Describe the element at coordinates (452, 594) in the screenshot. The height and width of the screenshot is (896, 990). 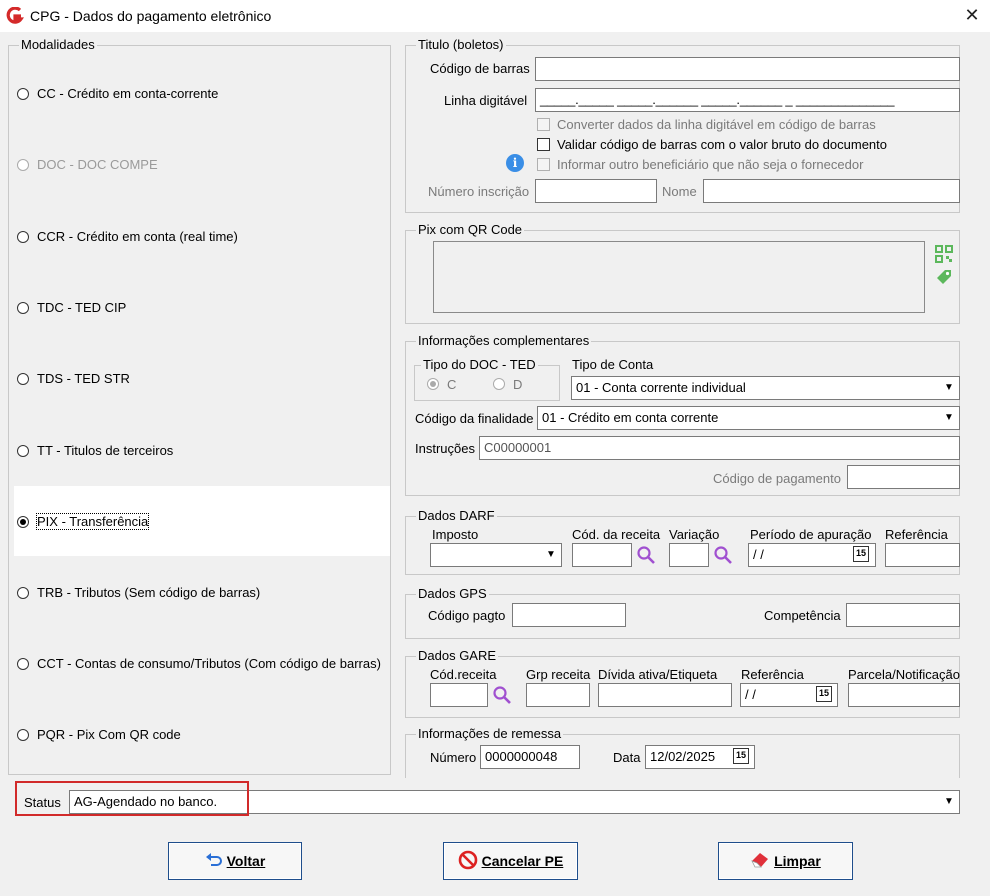
I see `gps-legend: Dados GPS` at that location.